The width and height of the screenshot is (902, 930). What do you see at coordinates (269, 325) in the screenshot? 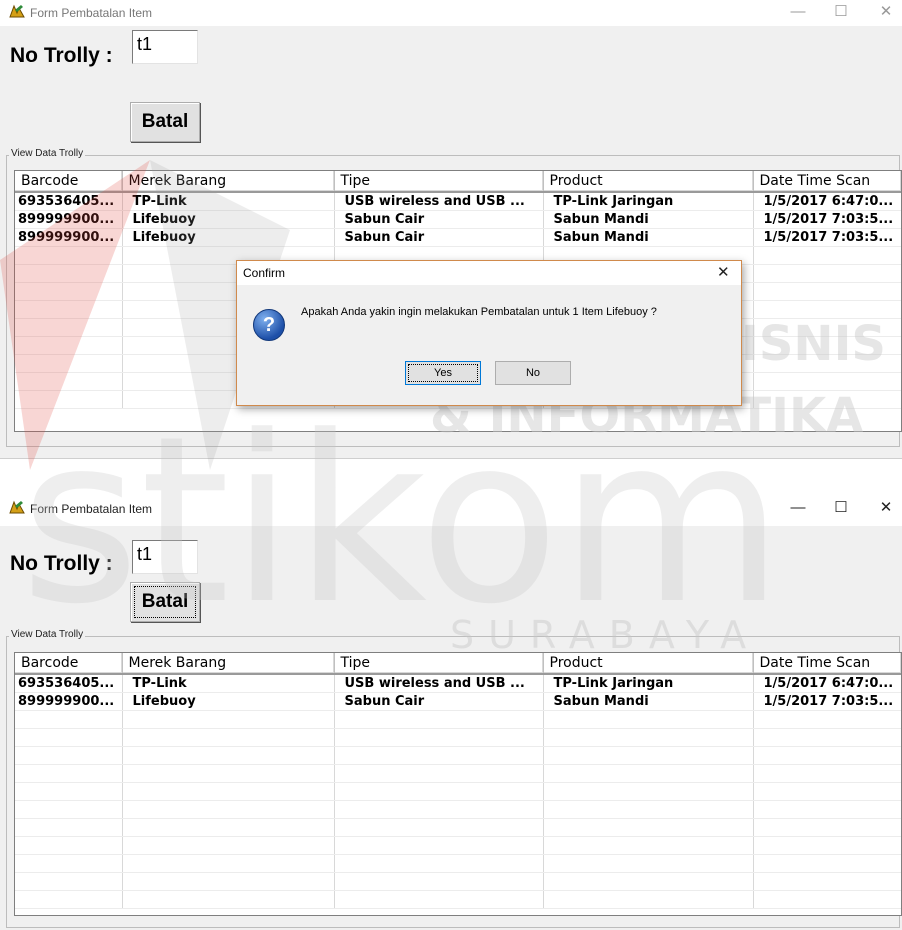
I see `question-icon: ?` at bounding box center [269, 325].